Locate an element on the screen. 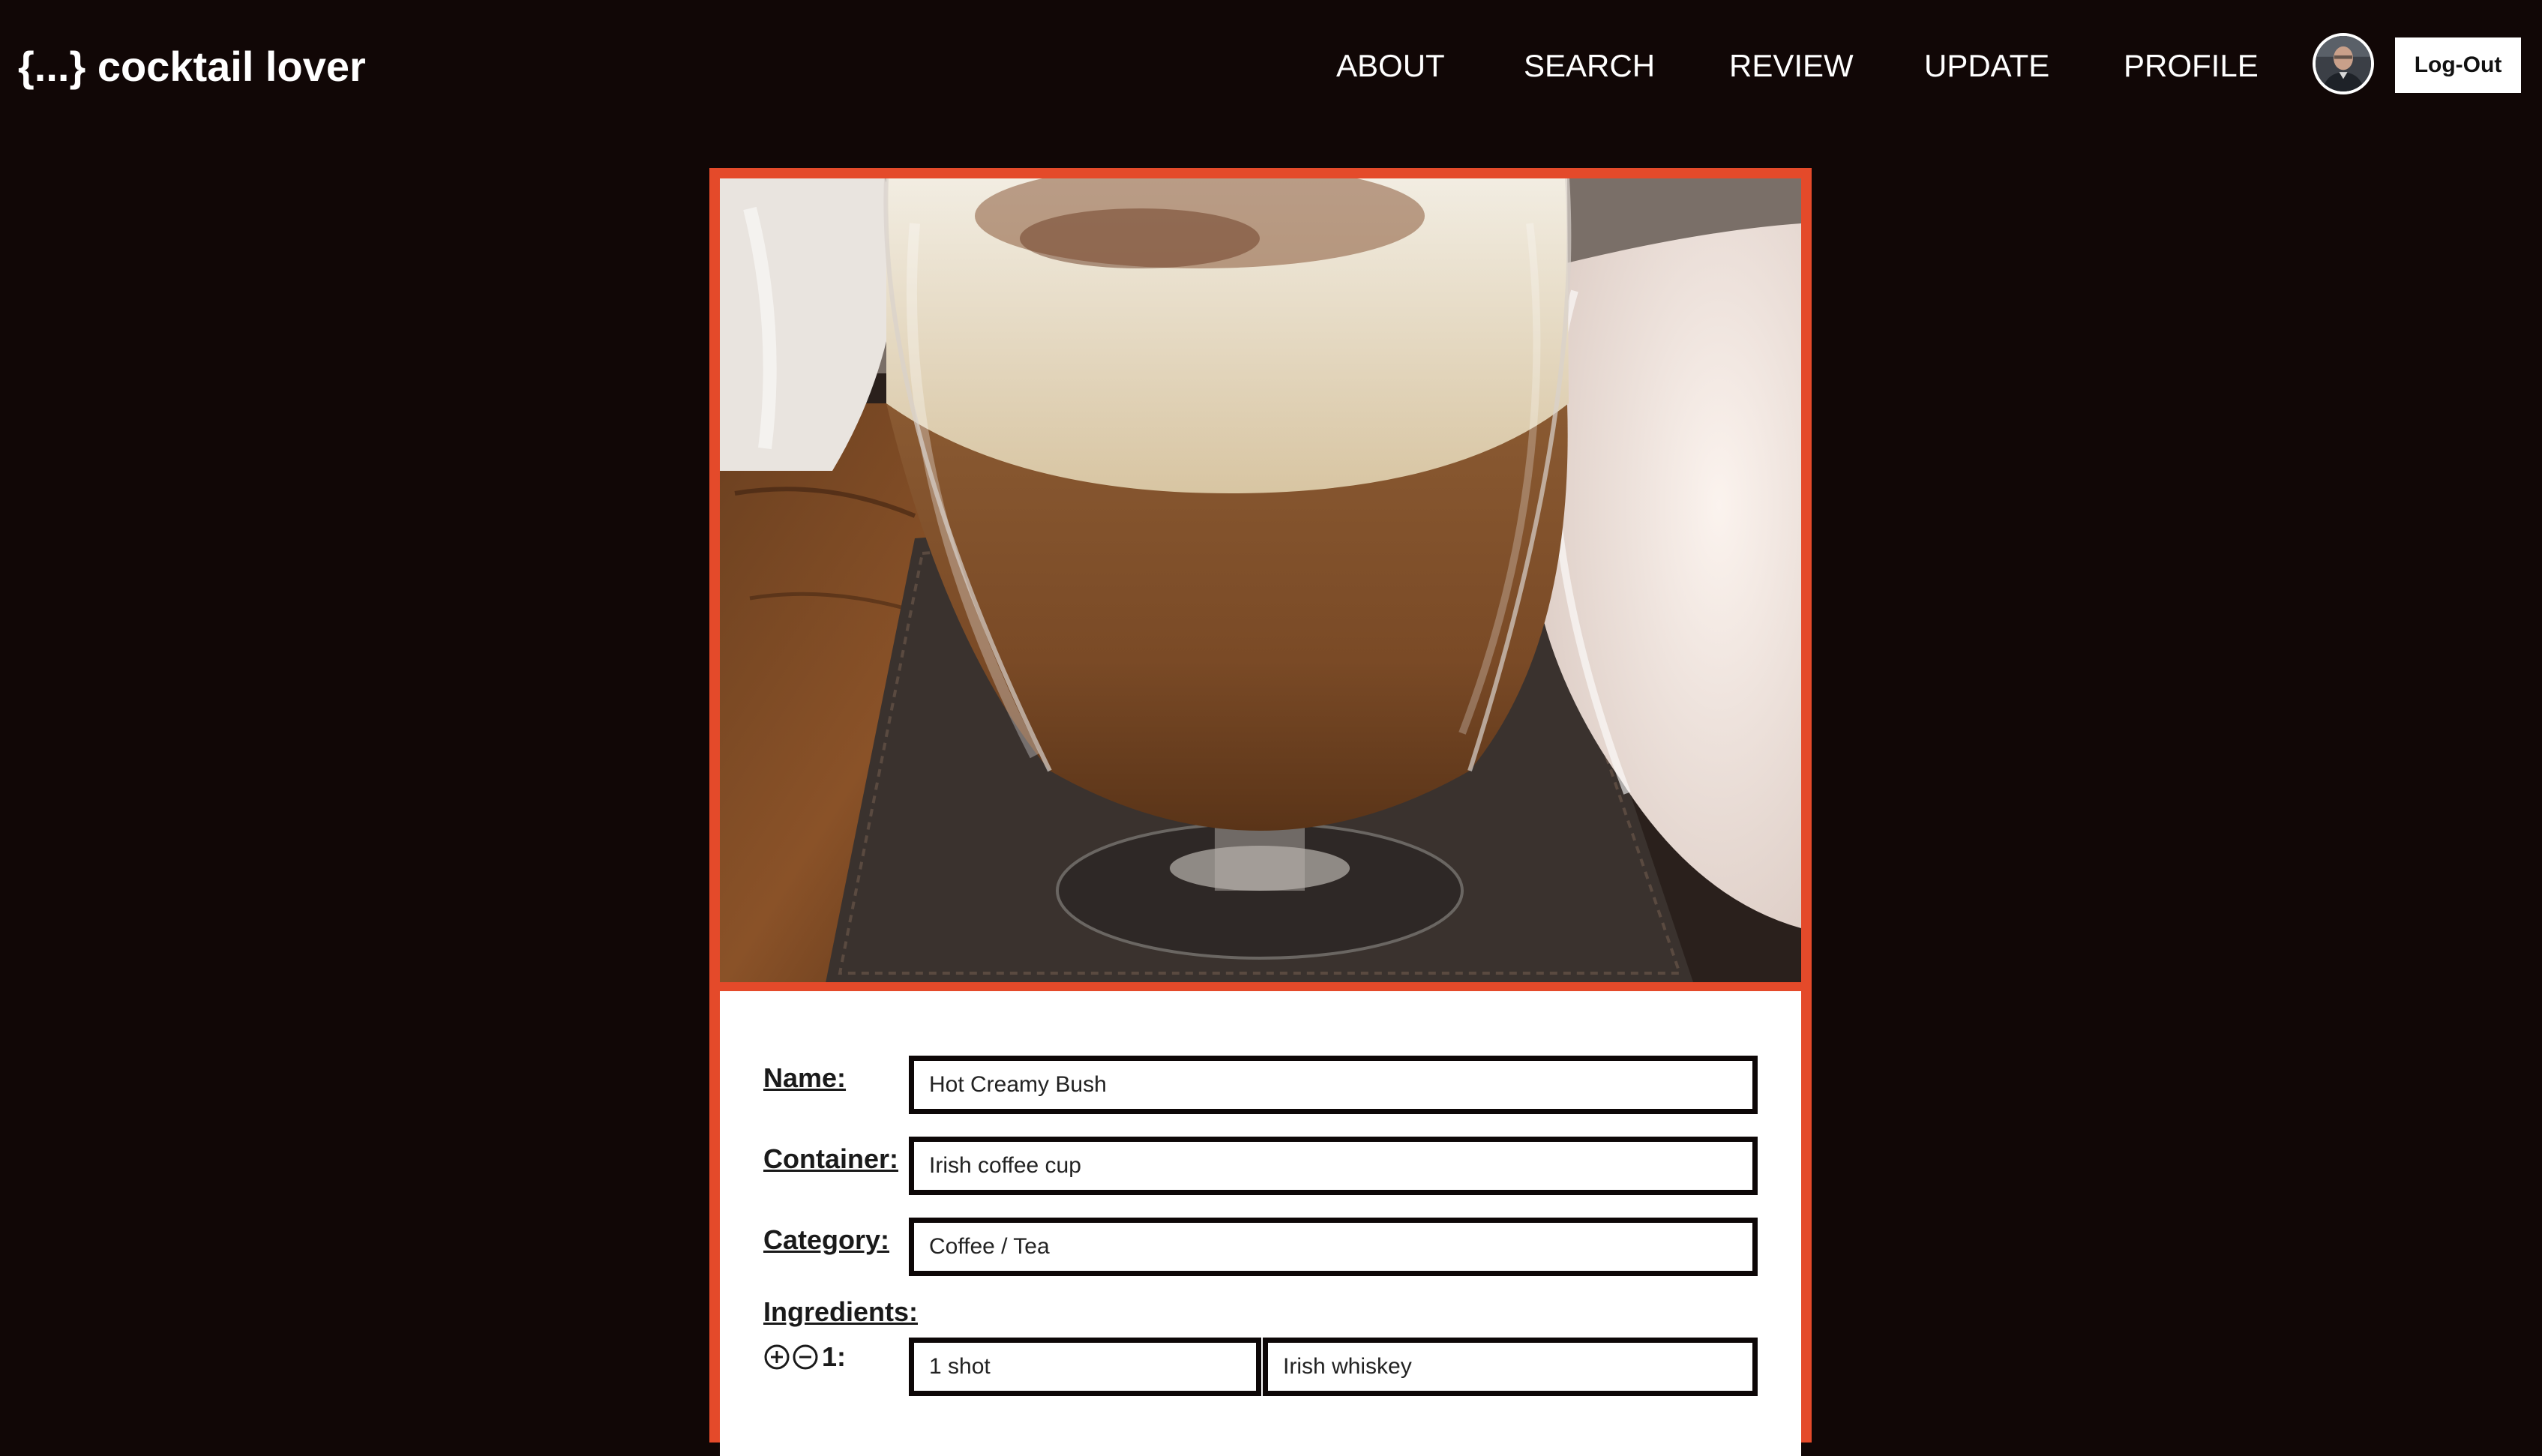  remove-ingredient-icon is located at coordinates (805, 1357).